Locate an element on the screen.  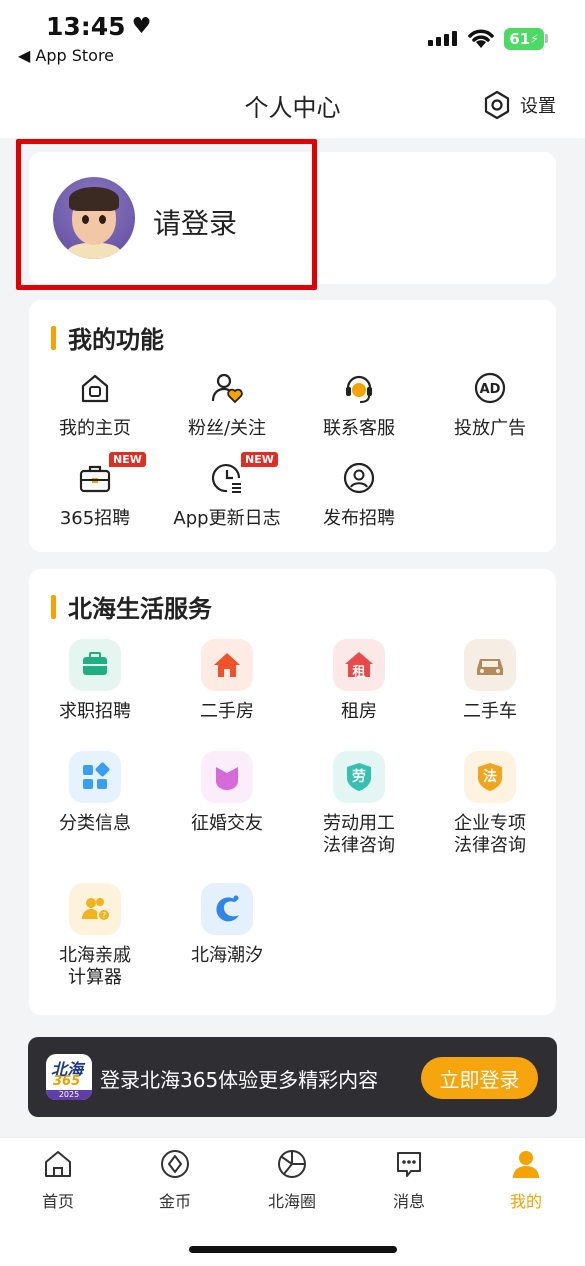
login-now-button: 立即登录 is located at coordinates (479, 1078).